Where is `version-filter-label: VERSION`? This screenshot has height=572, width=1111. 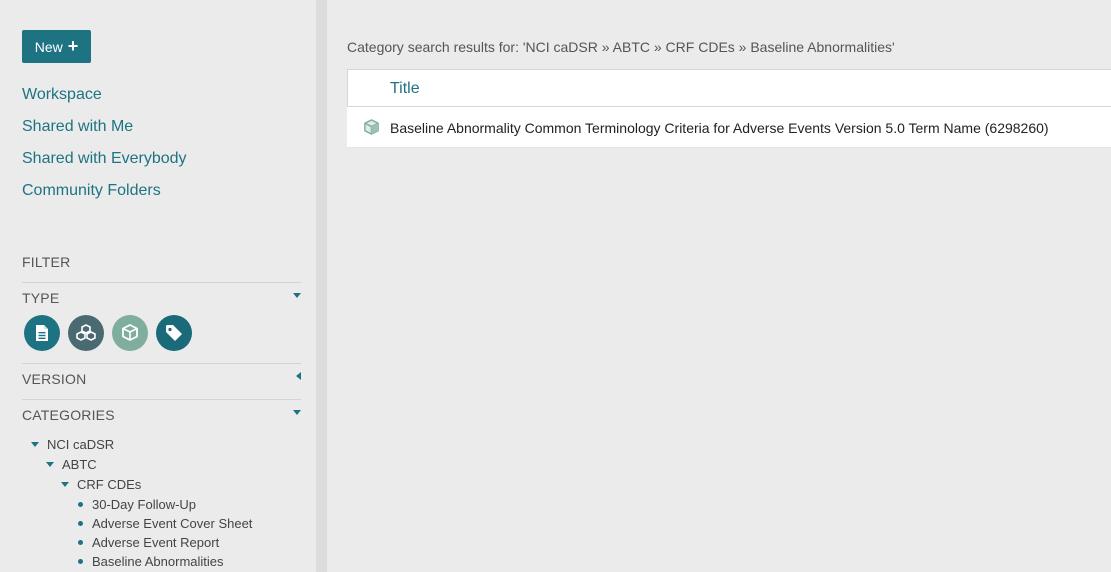
version-filter-label: VERSION is located at coordinates (54, 379).